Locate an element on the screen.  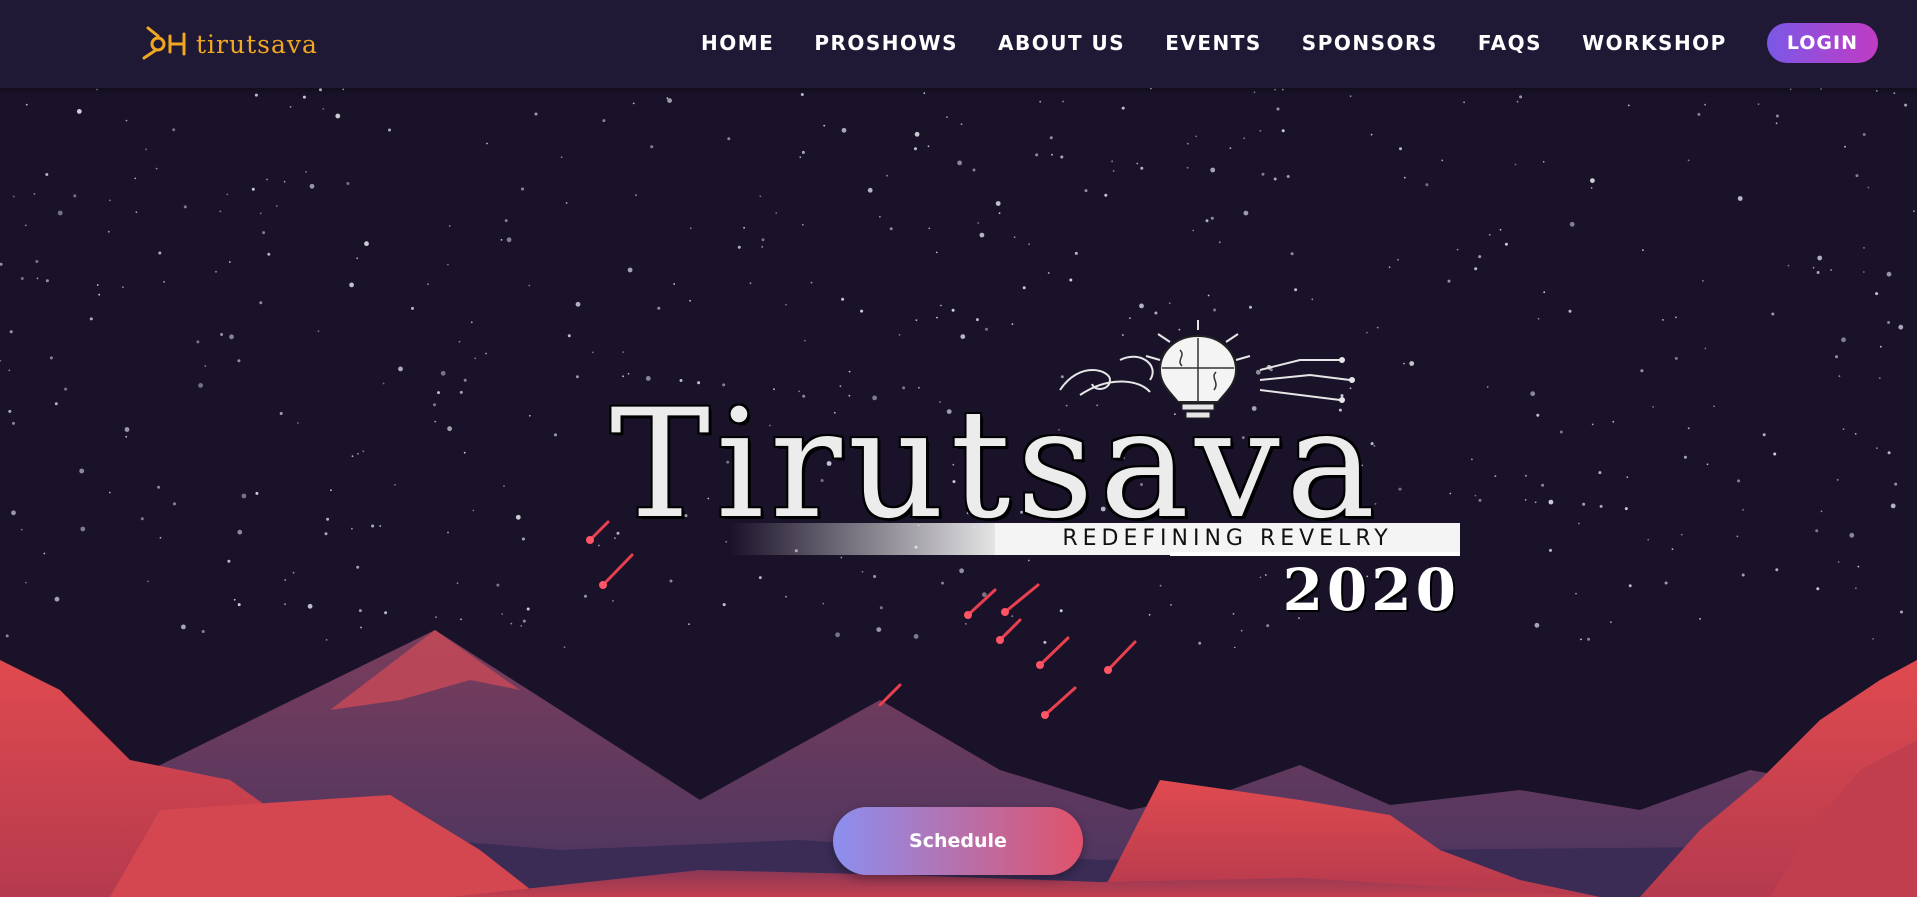
nav-about-us: ABOUT US is located at coordinates (1061, 43).